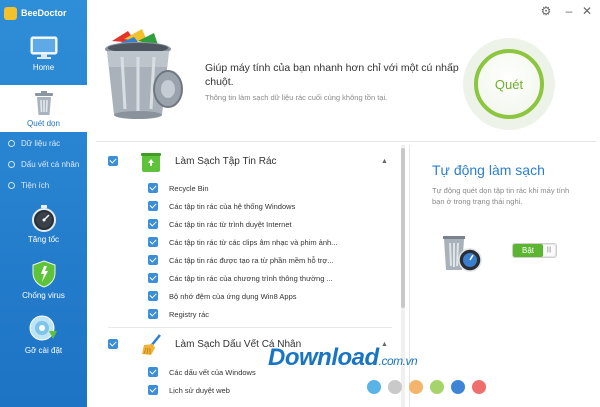 The width and height of the screenshot is (600, 407). Describe the element at coordinates (323, 357) in the screenshot. I see `watermark-text: Download` at that location.